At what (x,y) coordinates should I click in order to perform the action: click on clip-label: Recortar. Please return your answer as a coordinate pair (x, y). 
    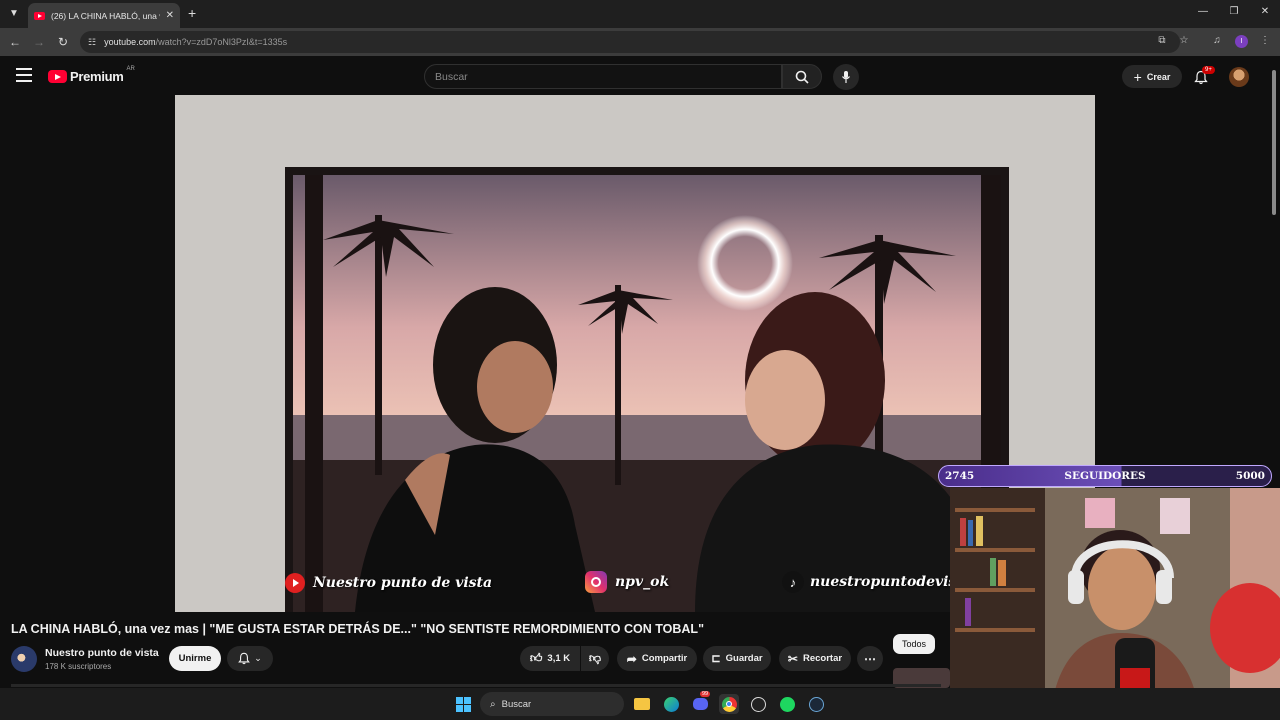
    Looking at the image, I should click on (822, 658).